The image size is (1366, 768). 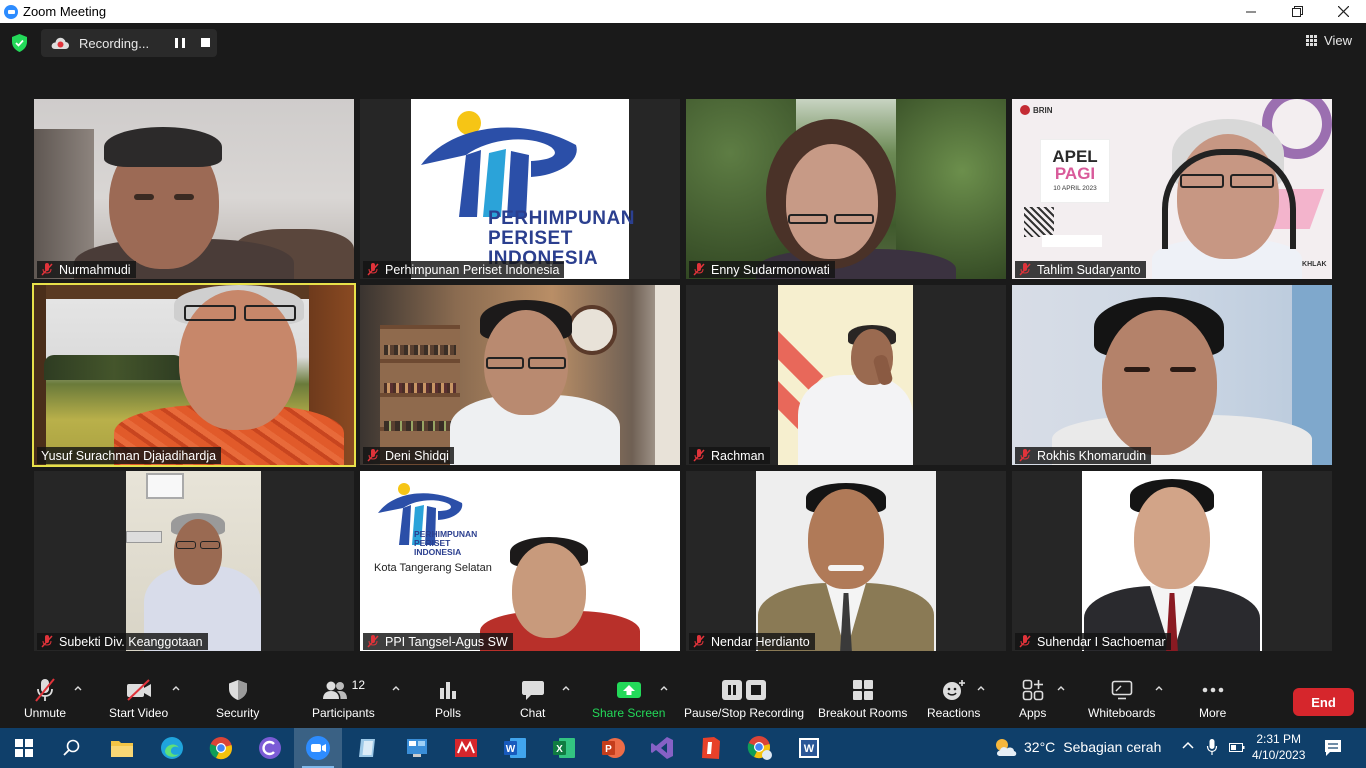 What do you see at coordinates (1312, 40) in the screenshot?
I see `grid-icon` at bounding box center [1312, 40].